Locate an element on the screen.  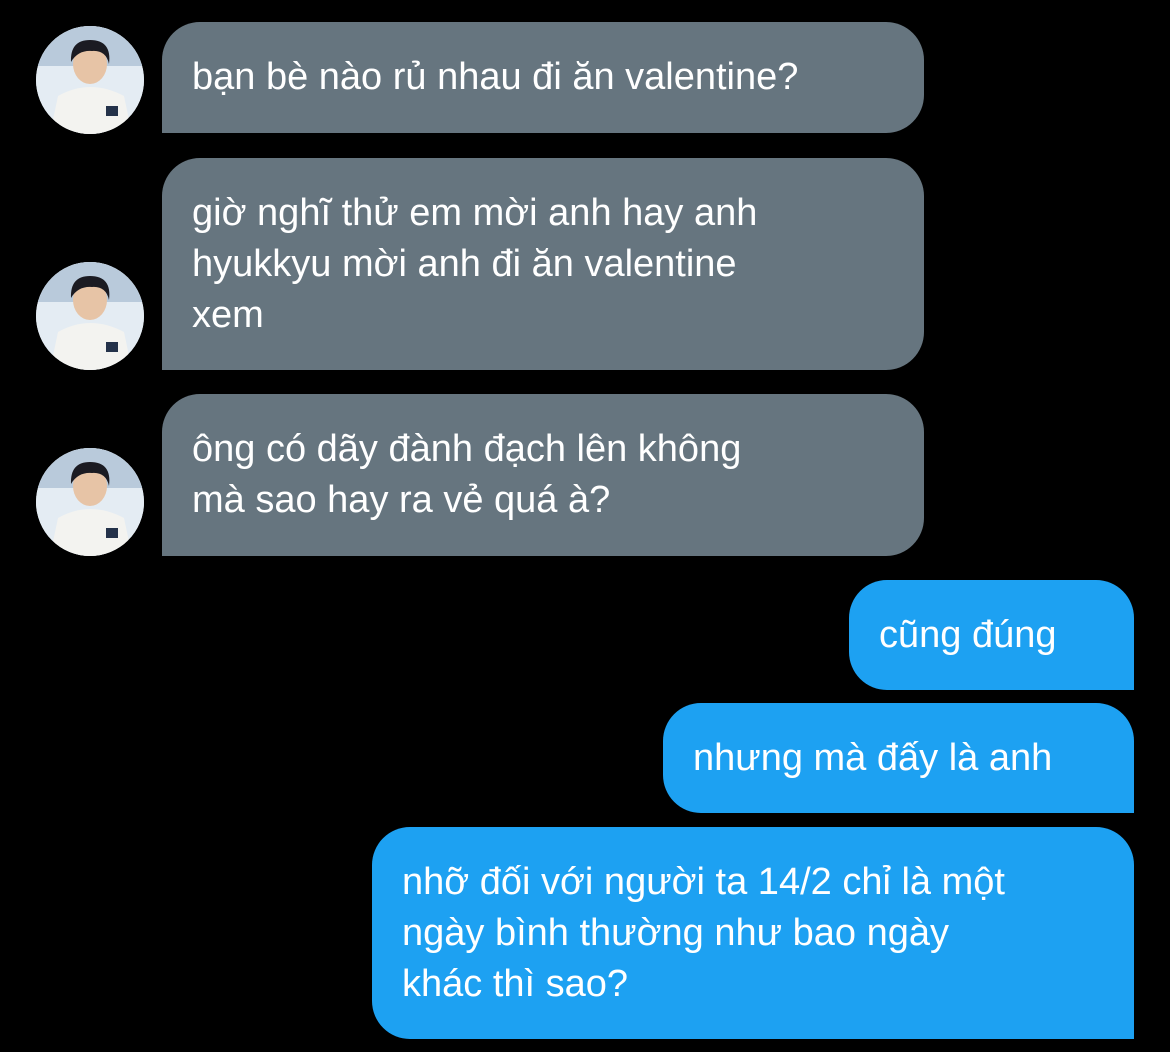
message-line: khác thì sao? is located at coordinates (515, 983).